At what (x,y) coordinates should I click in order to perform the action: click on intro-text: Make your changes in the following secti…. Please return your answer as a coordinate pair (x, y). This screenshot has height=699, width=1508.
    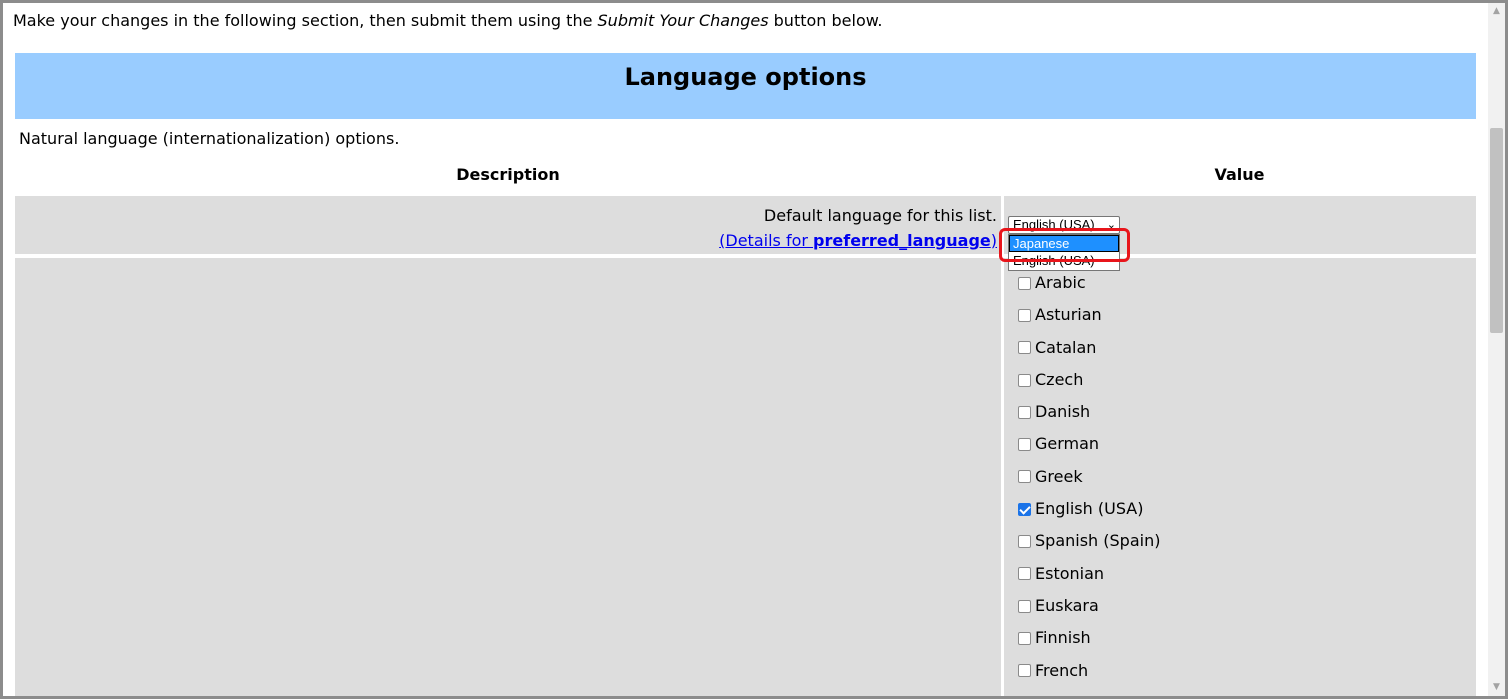
    Looking at the image, I should click on (447, 21).